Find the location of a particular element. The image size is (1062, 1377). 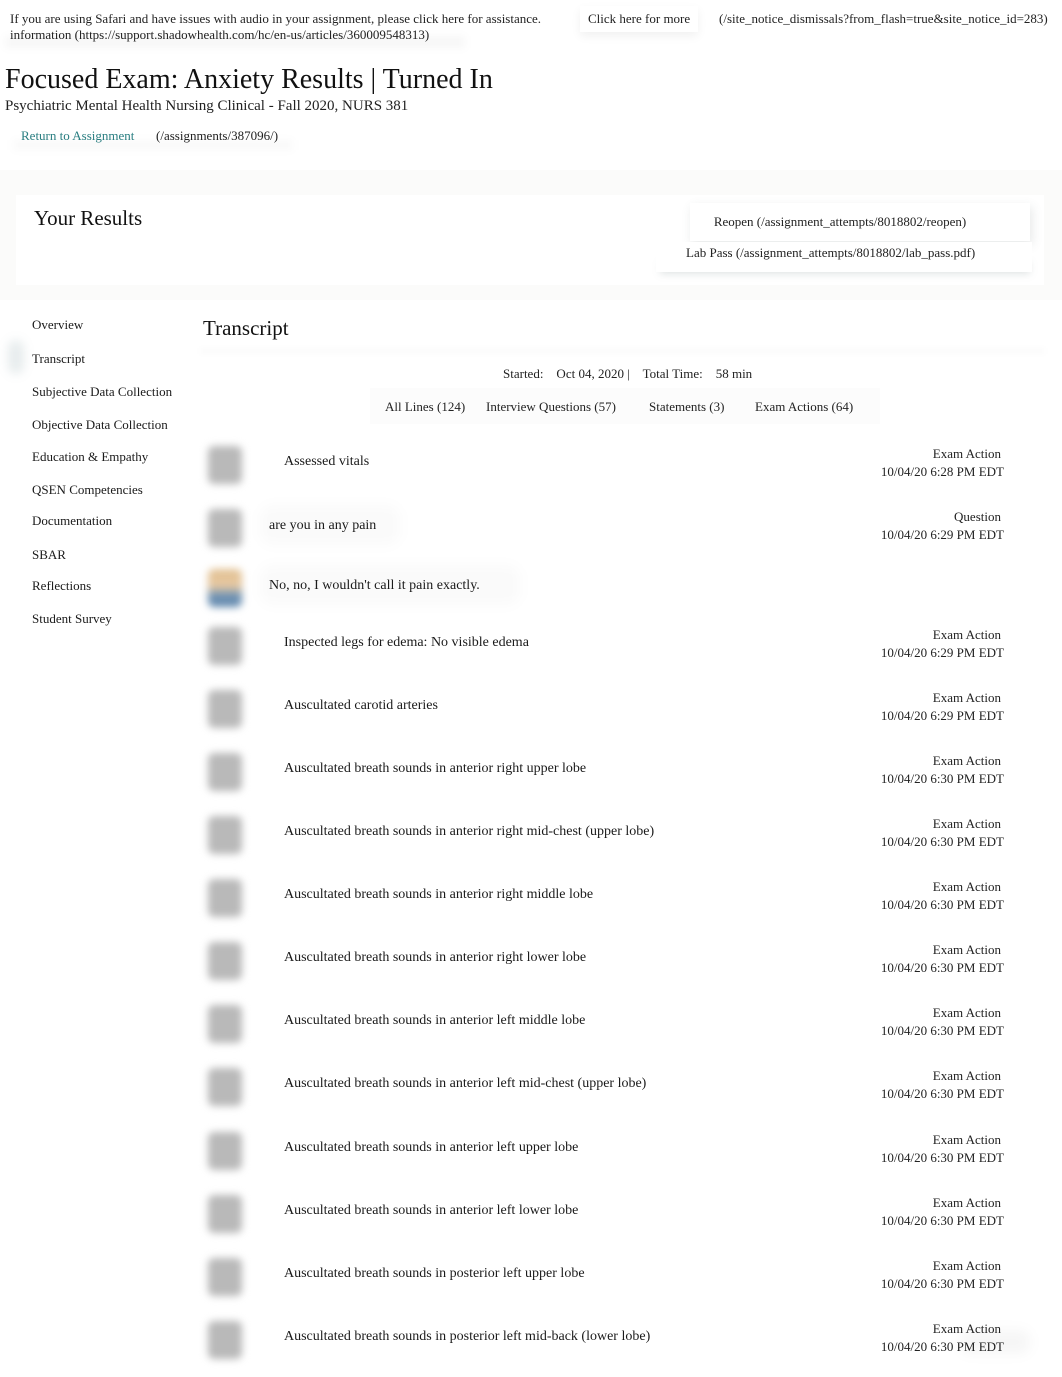

sidebar-item-documentation: Documentation is located at coordinates (72, 521).